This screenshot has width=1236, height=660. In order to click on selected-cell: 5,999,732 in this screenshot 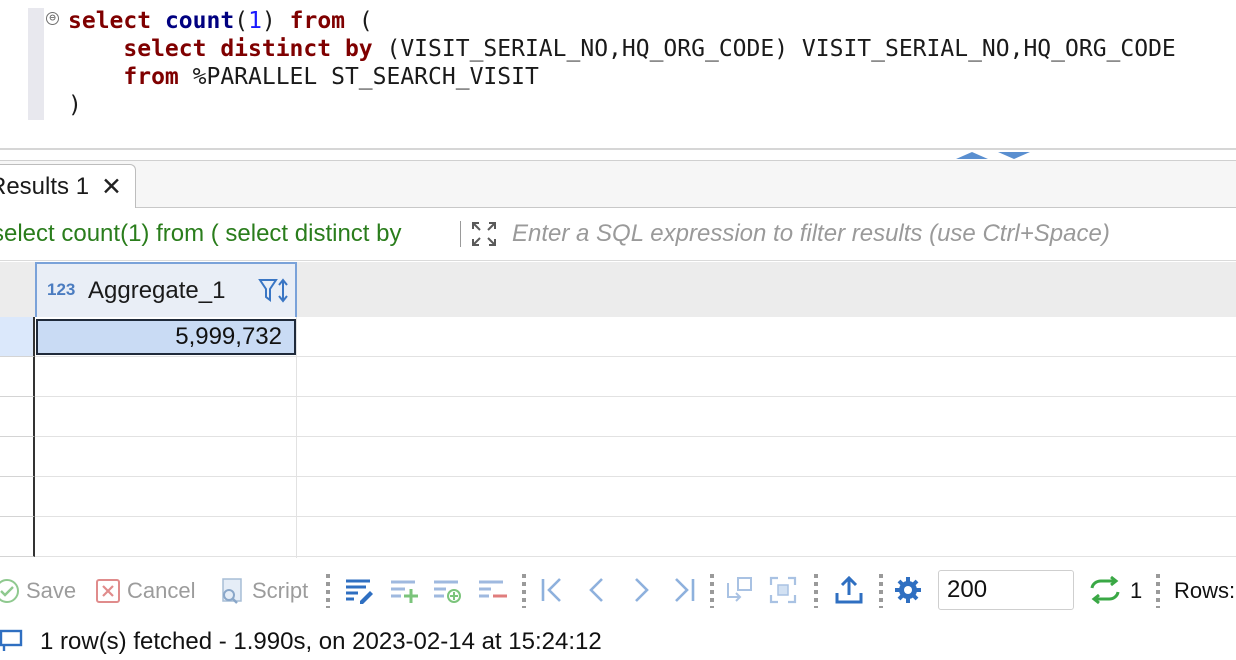, I will do `click(166, 337)`.